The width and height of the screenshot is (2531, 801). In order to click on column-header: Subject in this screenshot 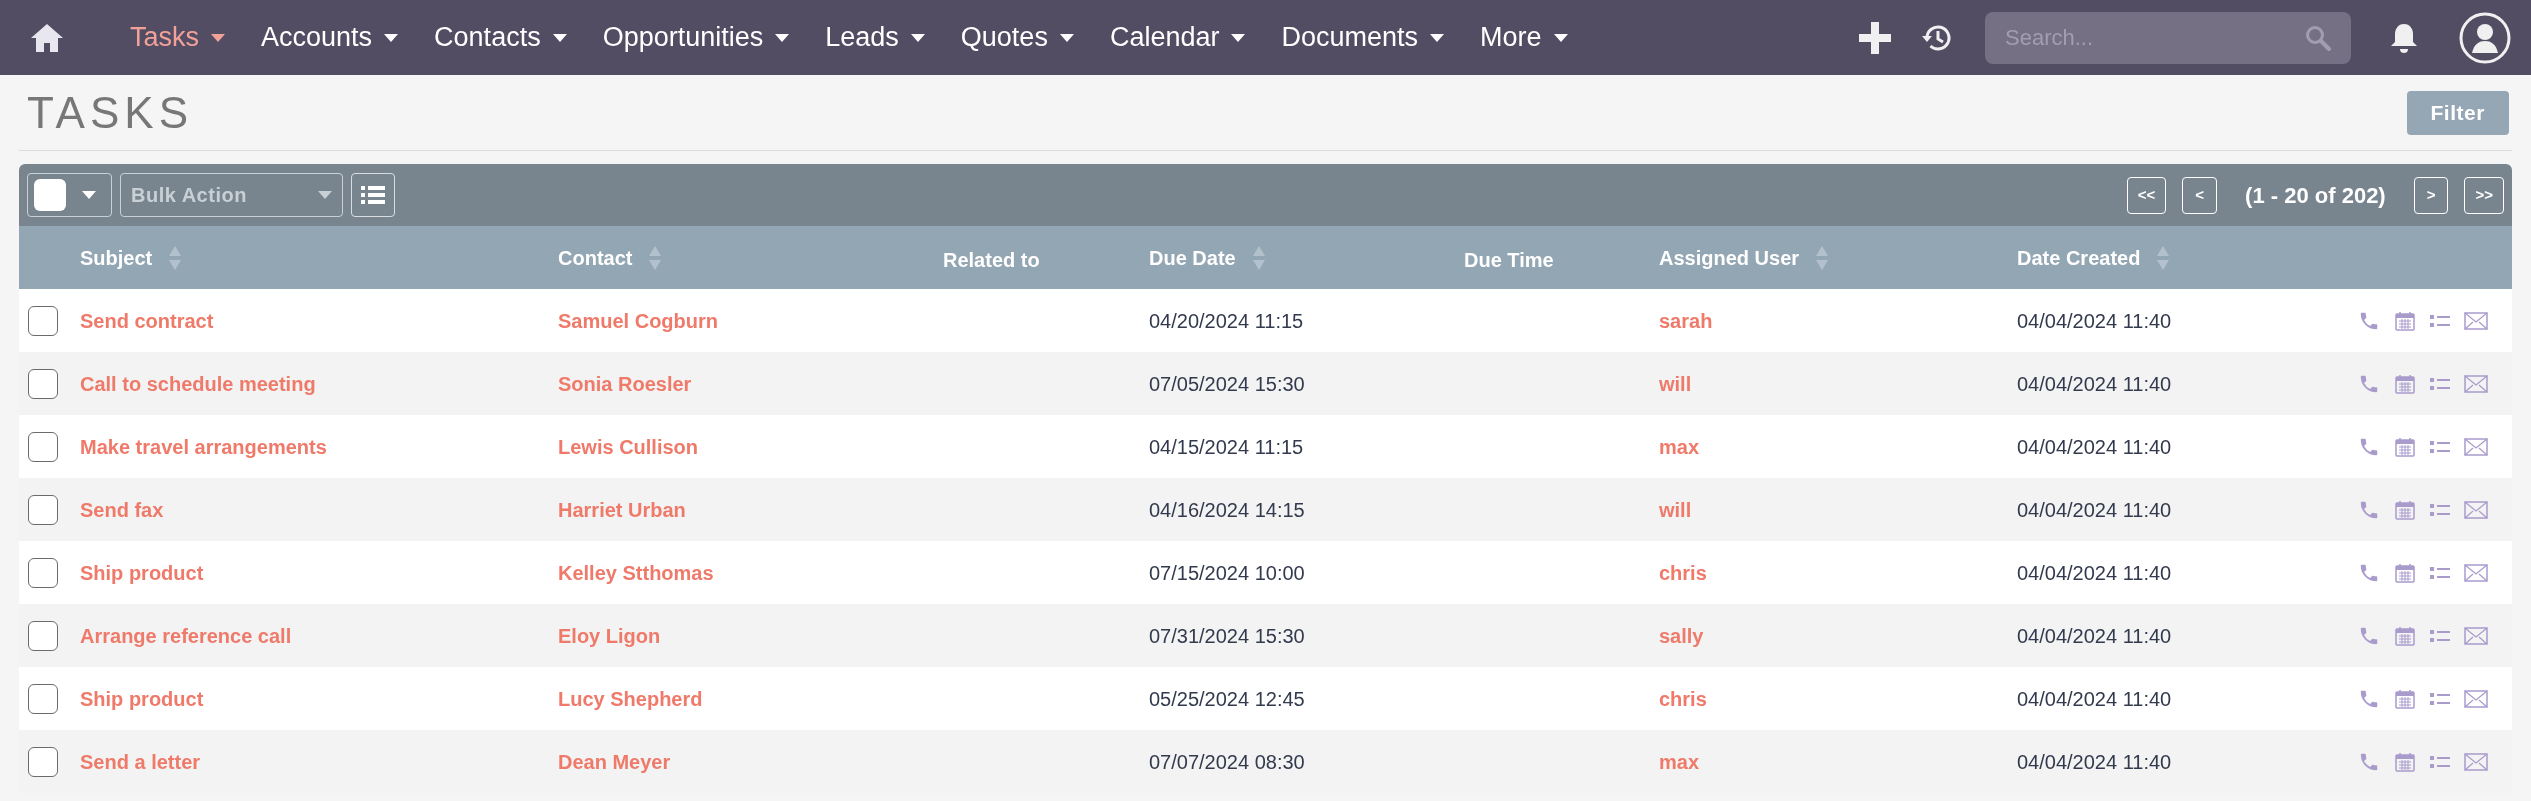, I will do `click(131, 257)`.